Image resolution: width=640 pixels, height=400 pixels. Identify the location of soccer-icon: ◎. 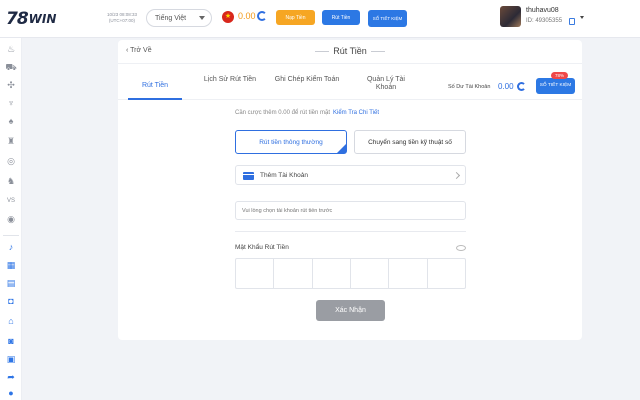
(11, 161).